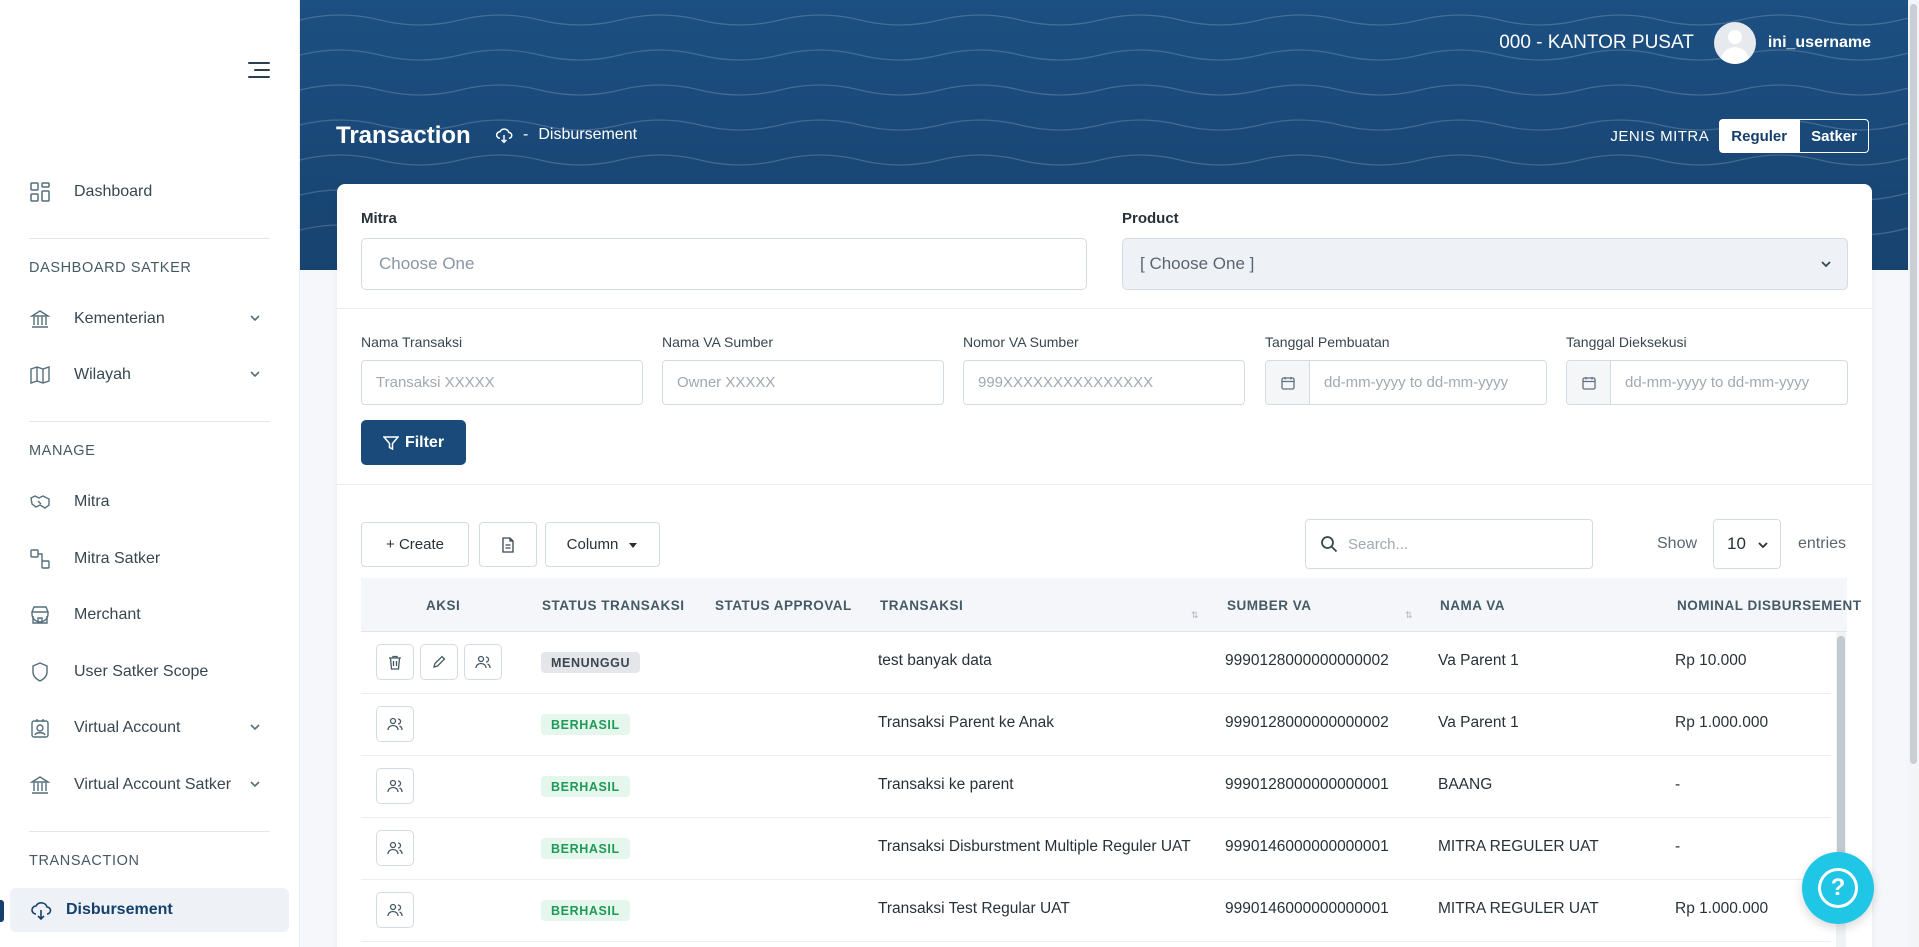  Describe the element at coordinates (92, 501) in the screenshot. I see `sidebar-item-label: Mitra` at that location.